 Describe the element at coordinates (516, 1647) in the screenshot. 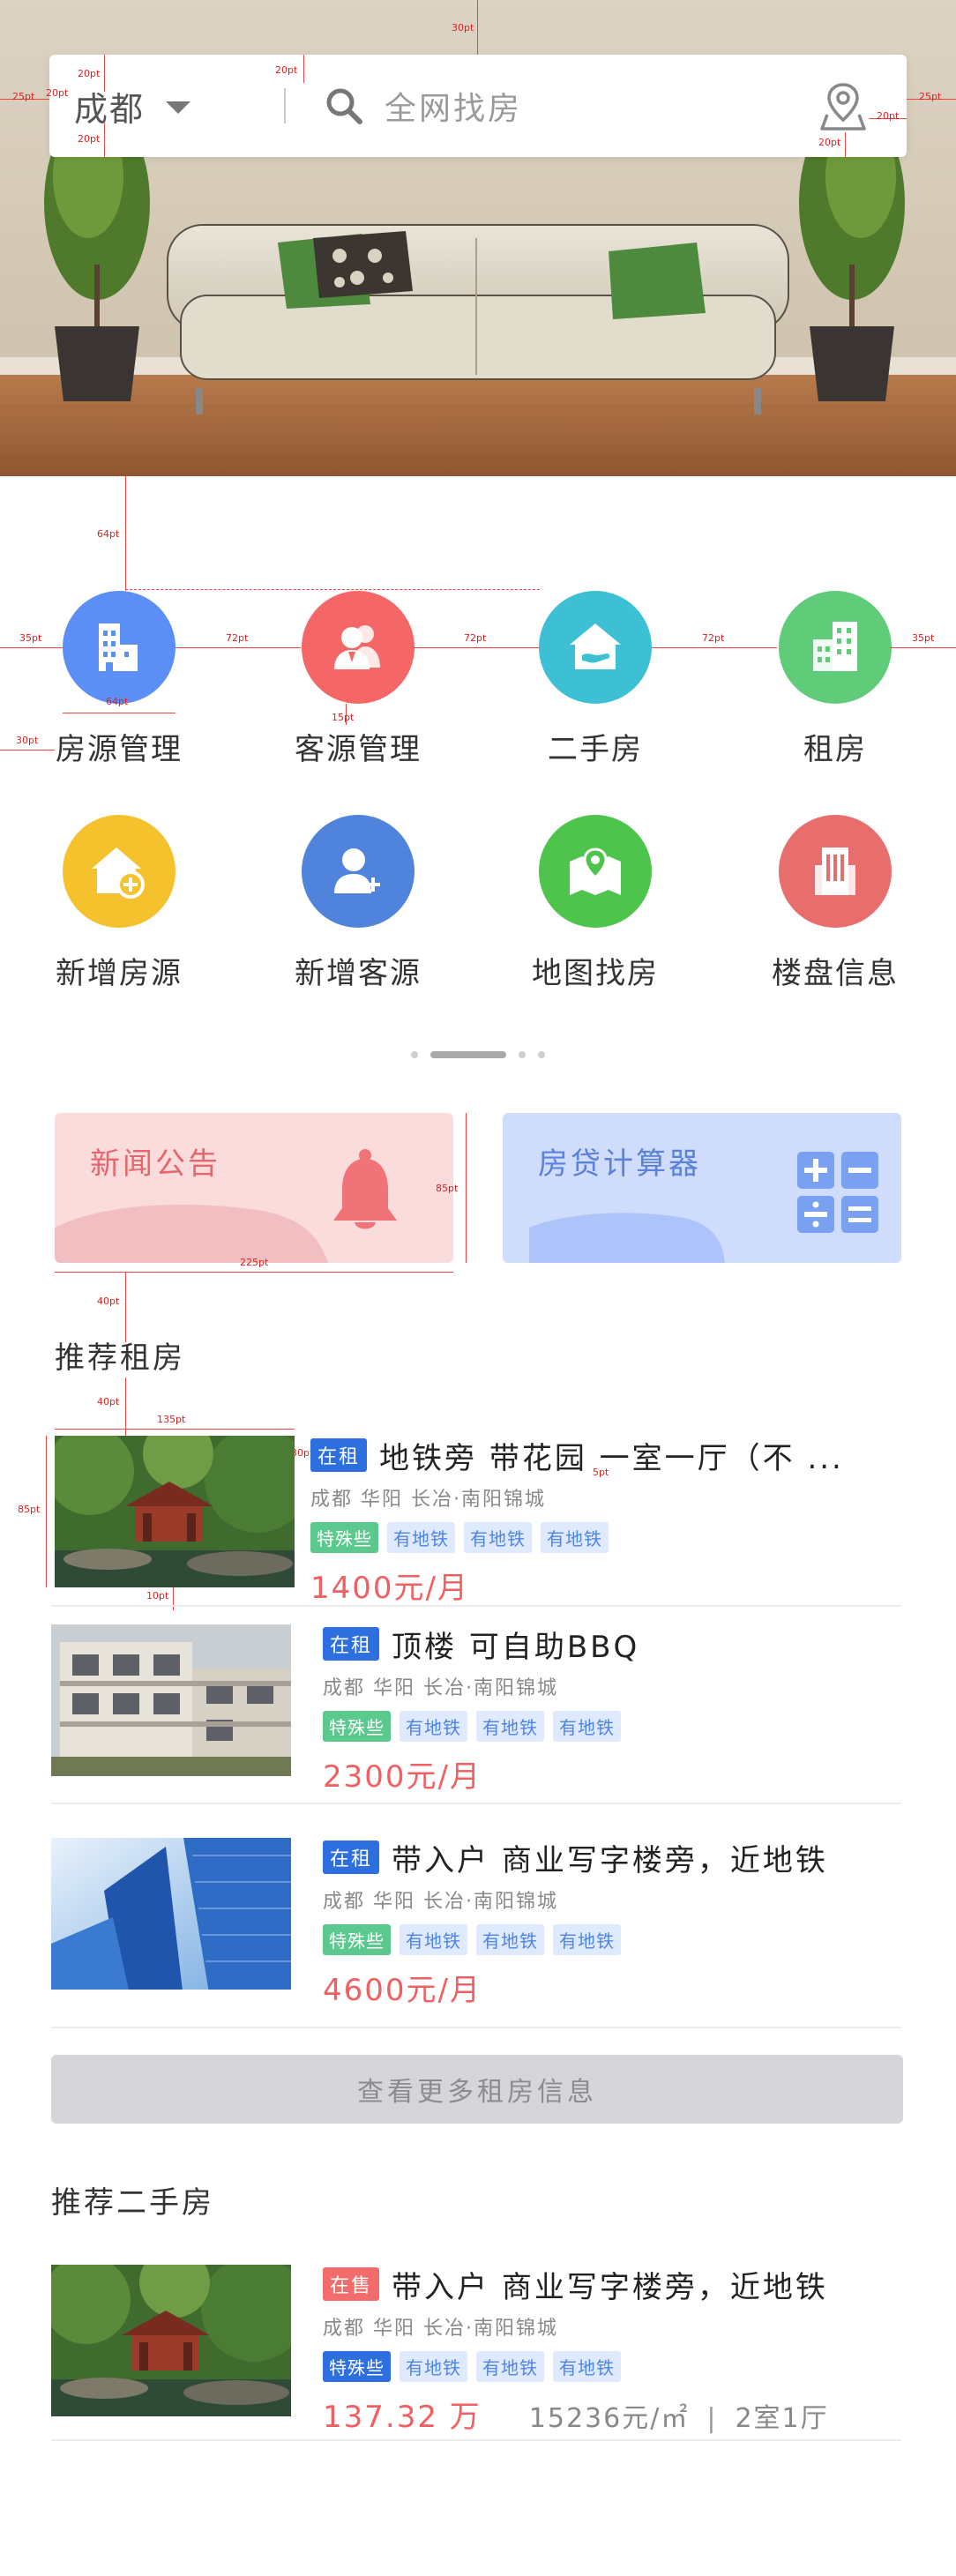

I see `listing-title: 顶楼 可自助BBQ` at that location.